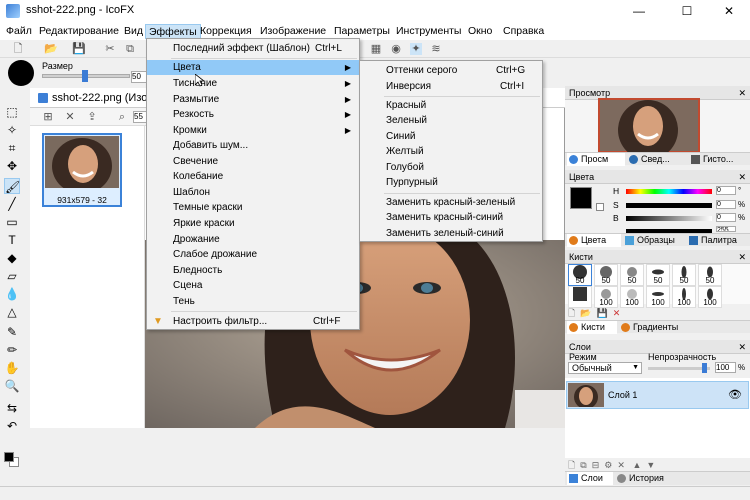 This screenshot has height=500, width=750. I want to click on maximize-button: ☐, so click(687, 11).